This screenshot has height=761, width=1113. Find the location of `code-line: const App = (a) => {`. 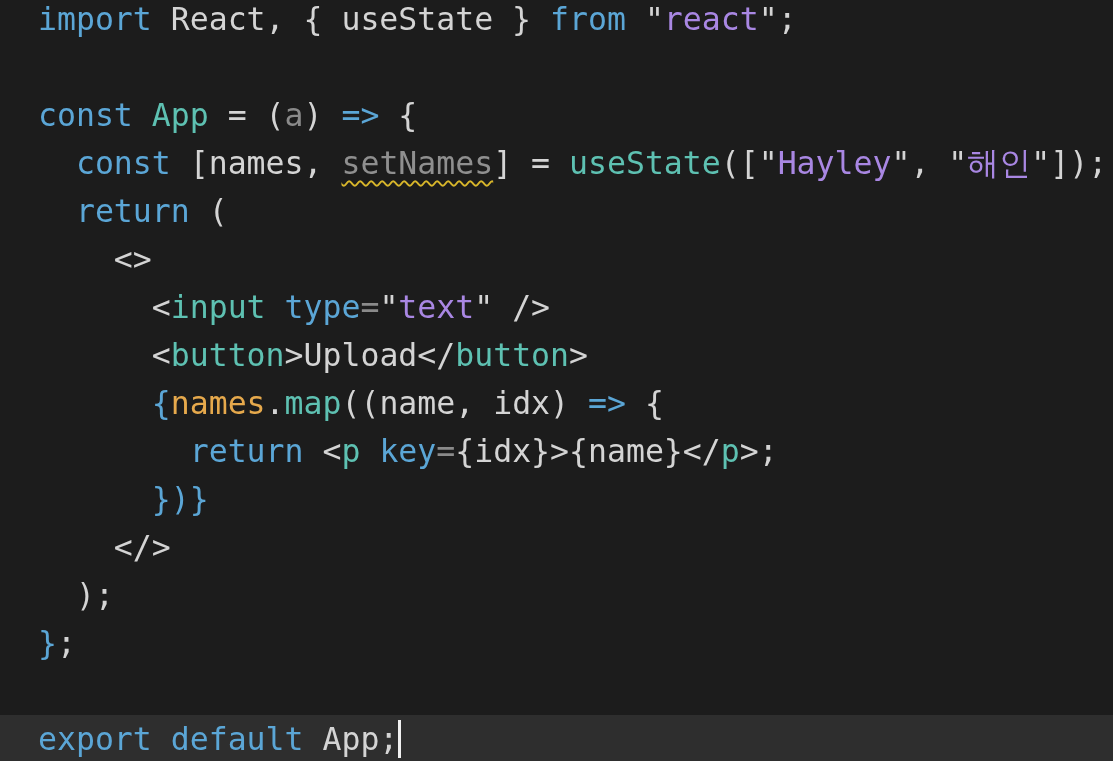

code-line: const App = (a) => { is located at coordinates (228, 115).